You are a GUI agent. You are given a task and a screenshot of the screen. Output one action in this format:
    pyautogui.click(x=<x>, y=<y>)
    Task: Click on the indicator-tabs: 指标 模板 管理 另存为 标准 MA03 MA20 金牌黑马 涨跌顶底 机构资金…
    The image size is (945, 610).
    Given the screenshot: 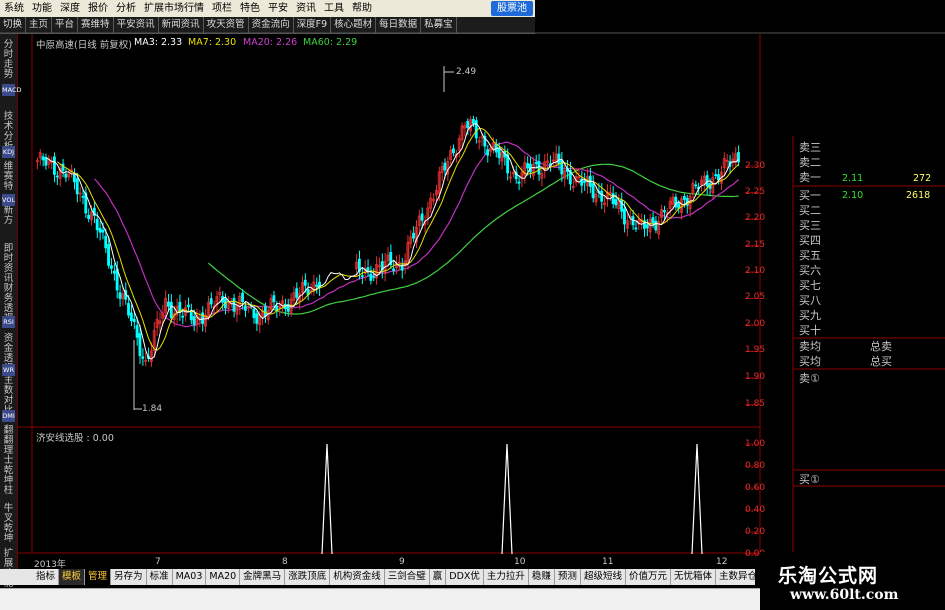 What is the action you would take?
    pyautogui.click(x=394, y=577)
    